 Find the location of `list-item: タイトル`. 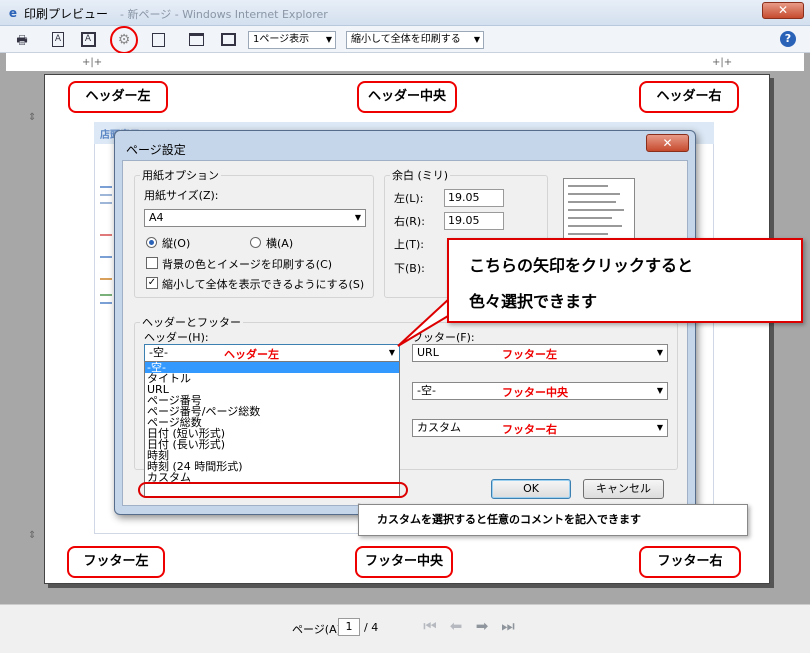

list-item: タイトル is located at coordinates (272, 378).